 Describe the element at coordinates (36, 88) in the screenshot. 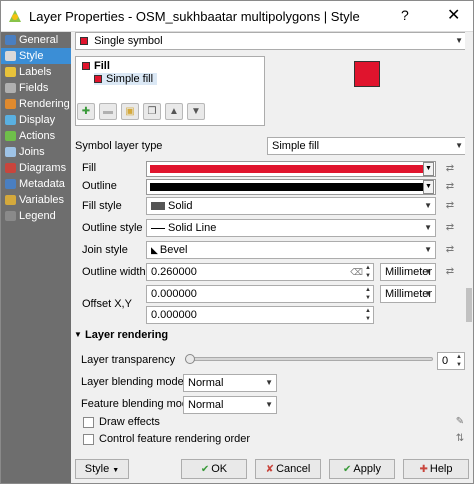

I see `sidebar-item-fields: Fields` at that location.